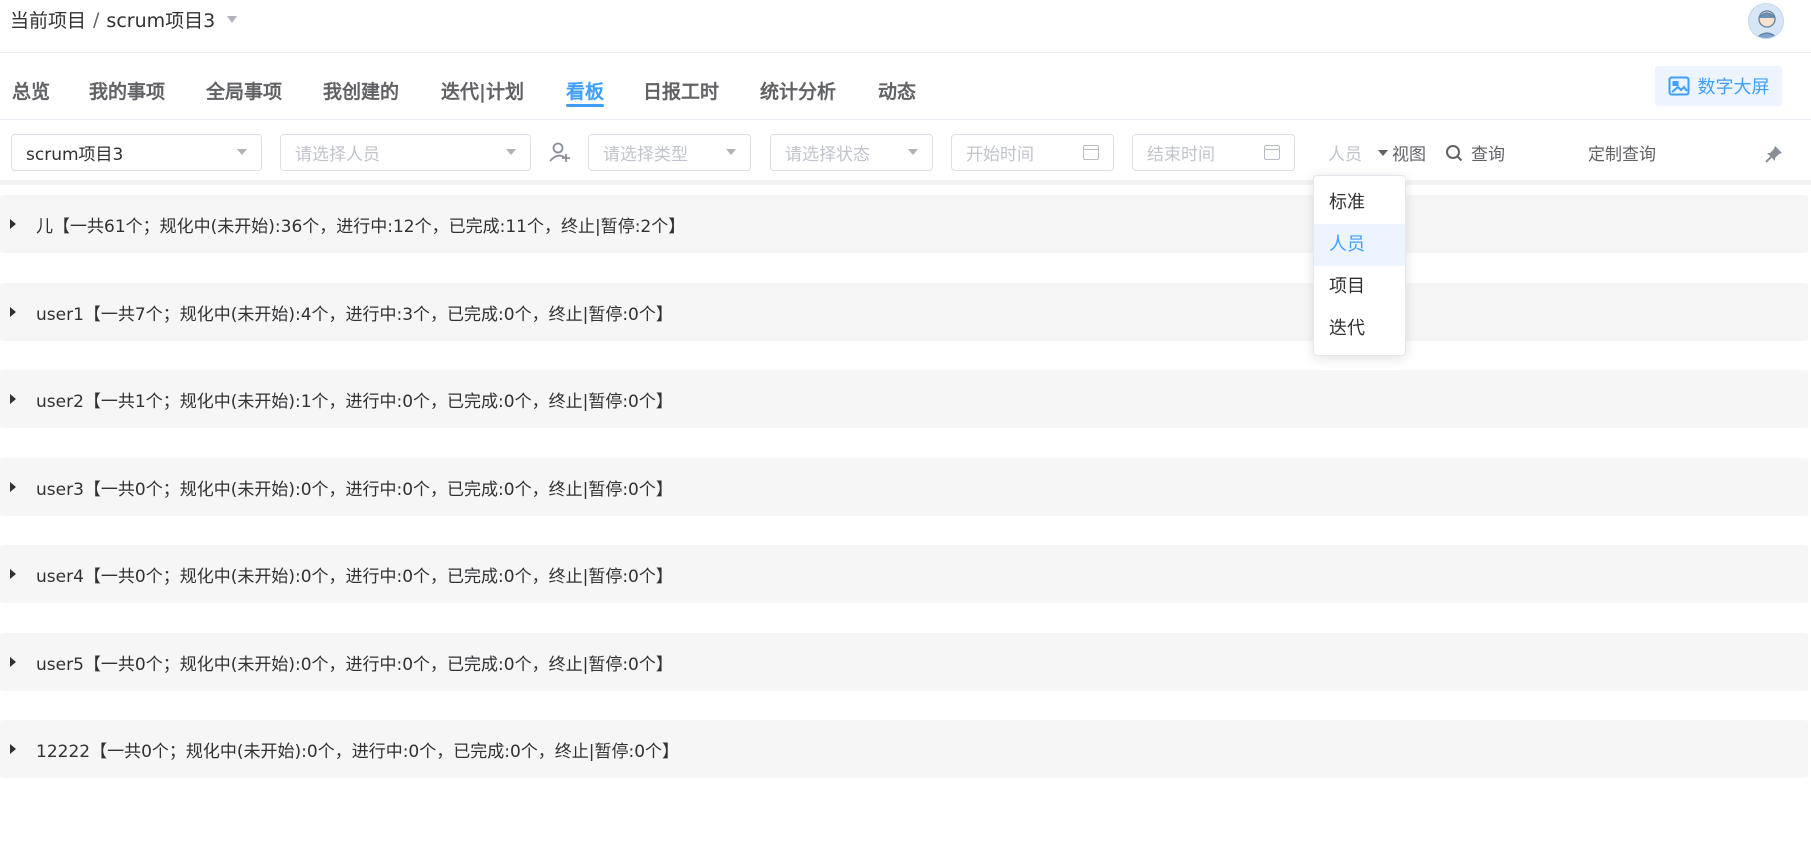  What do you see at coordinates (75, 155) in the screenshot?
I see `project-select-value: scrum项目3` at bounding box center [75, 155].